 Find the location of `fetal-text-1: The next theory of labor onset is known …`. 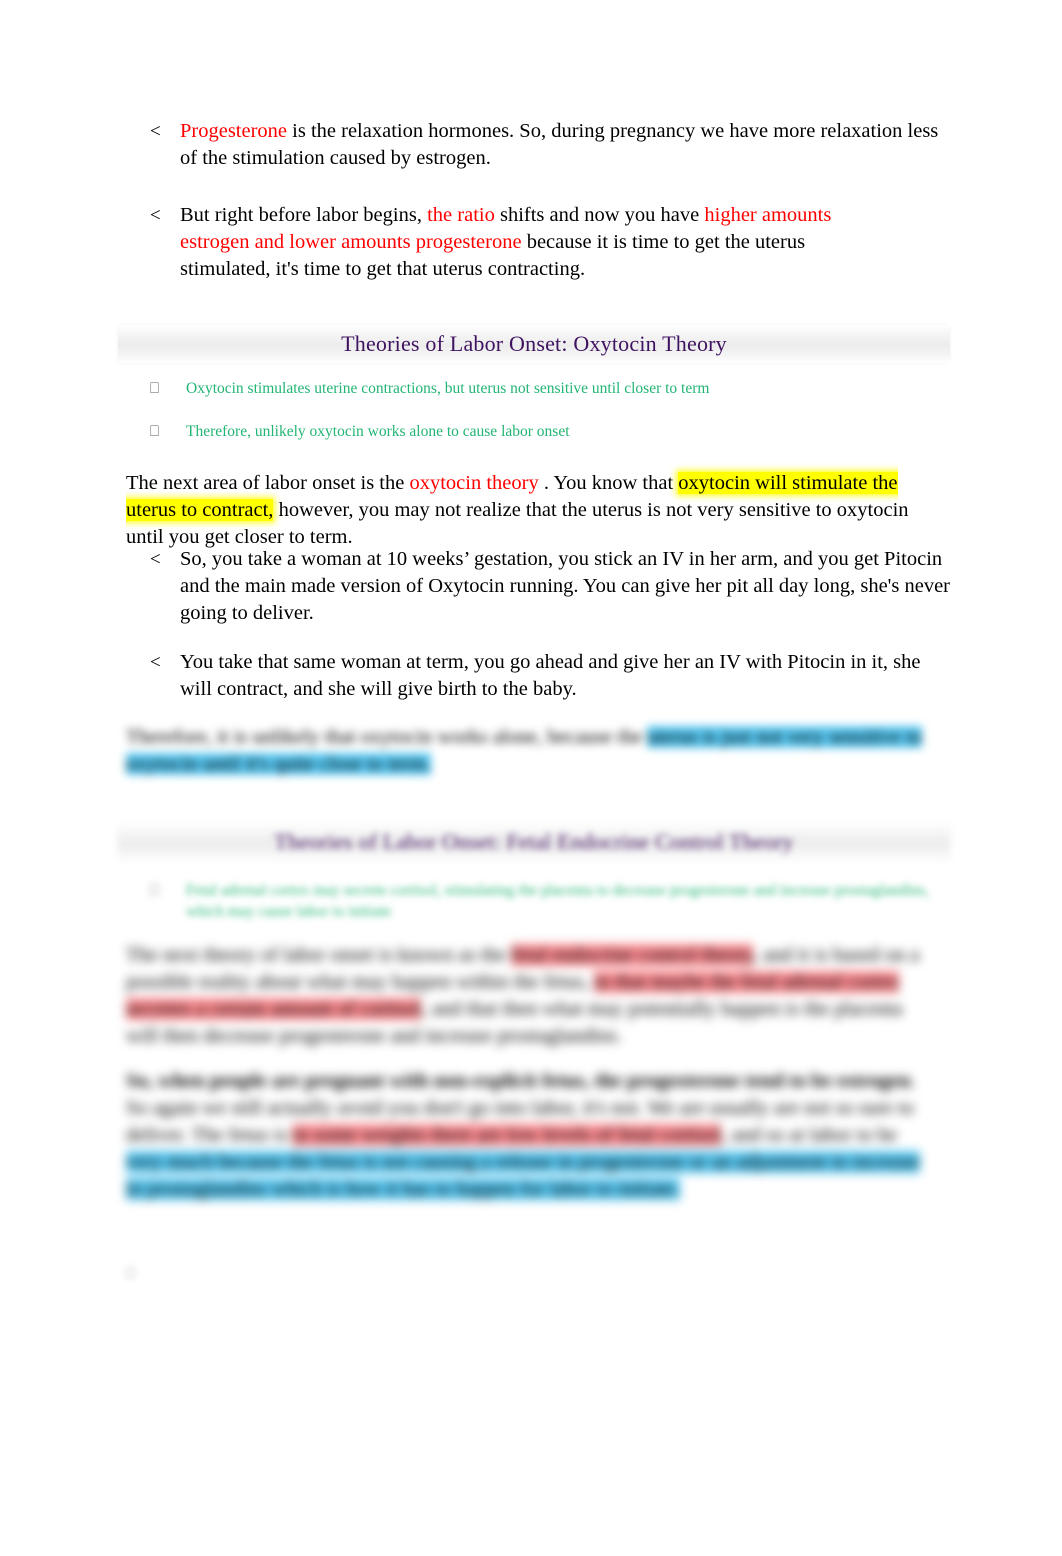

fetal-text-1: The next theory of labor onset is known … is located at coordinates (318, 955).